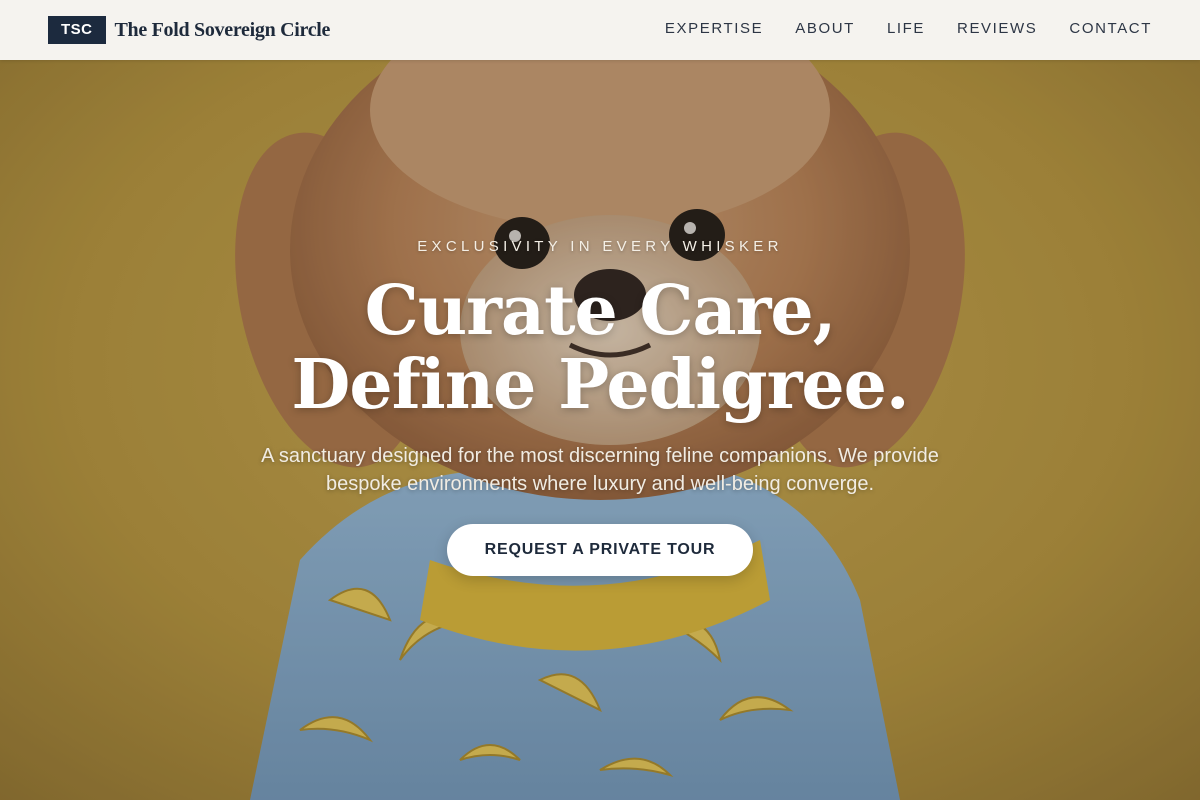 The image size is (1200, 800). What do you see at coordinates (714, 28) in the screenshot?
I see `nav-link-expertise: EXPERTISE` at bounding box center [714, 28].